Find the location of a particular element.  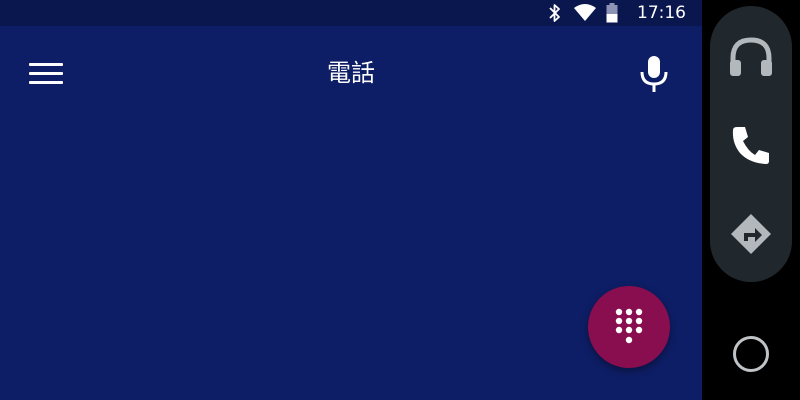

home-button is located at coordinates (751, 354).